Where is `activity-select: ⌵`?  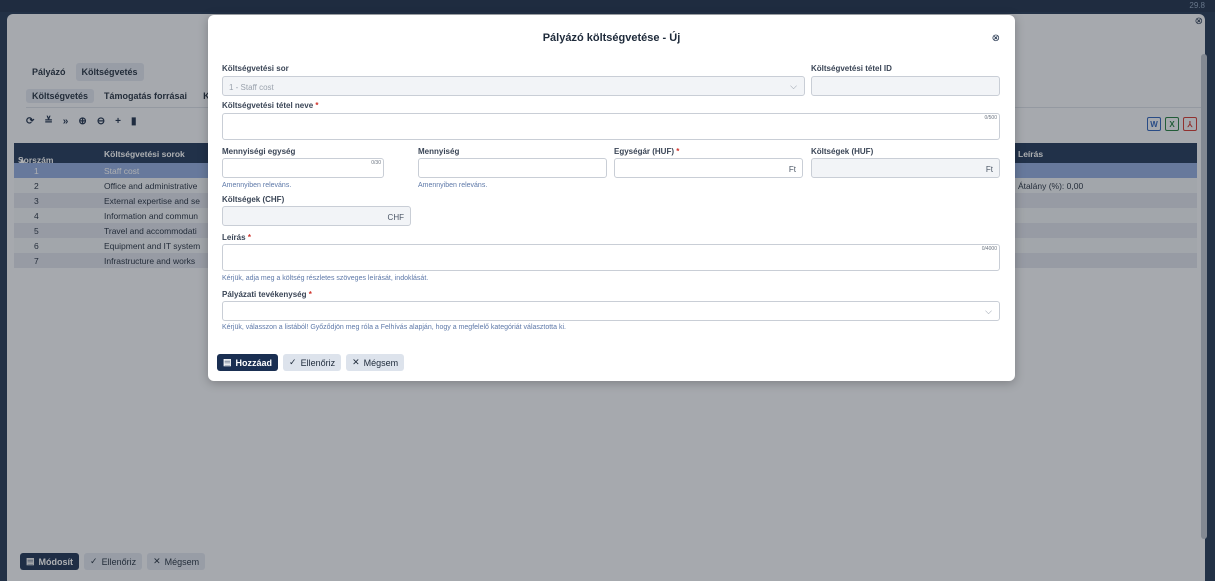
activity-select: ⌵ is located at coordinates (611, 311).